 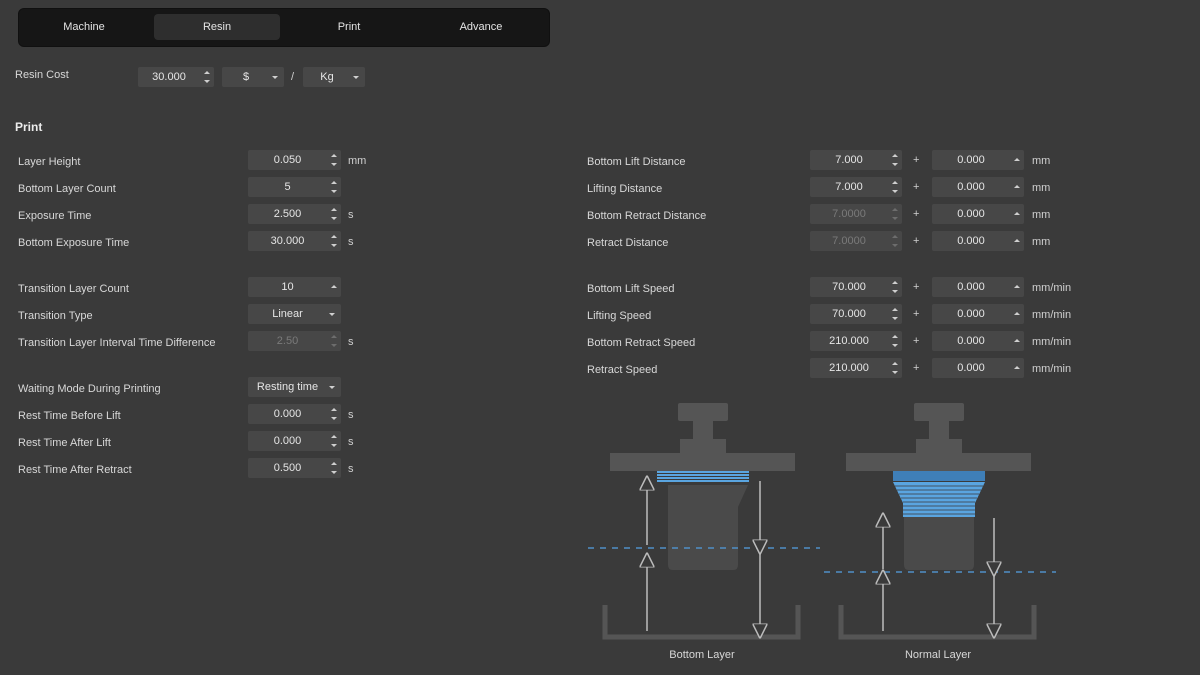 What do you see at coordinates (294, 187) in the screenshot?
I see `bottom-layer-count-spinbox: 5` at bounding box center [294, 187].